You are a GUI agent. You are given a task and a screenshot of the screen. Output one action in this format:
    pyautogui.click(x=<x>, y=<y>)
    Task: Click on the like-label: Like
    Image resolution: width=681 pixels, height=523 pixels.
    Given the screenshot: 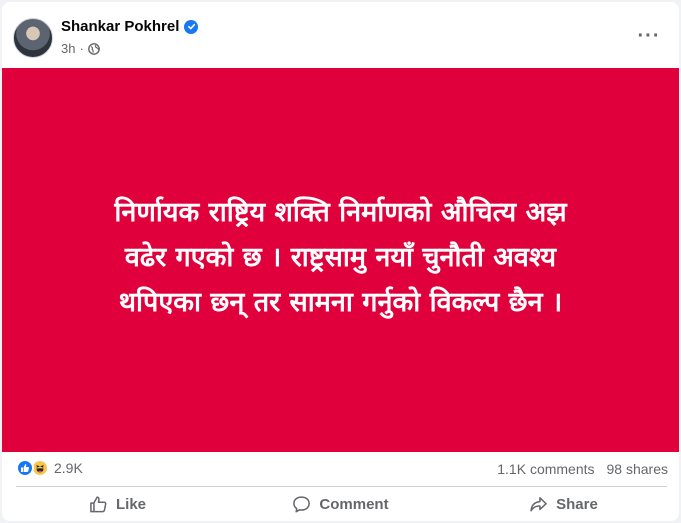 What is the action you would take?
    pyautogui.click(x=130, y=504)
    